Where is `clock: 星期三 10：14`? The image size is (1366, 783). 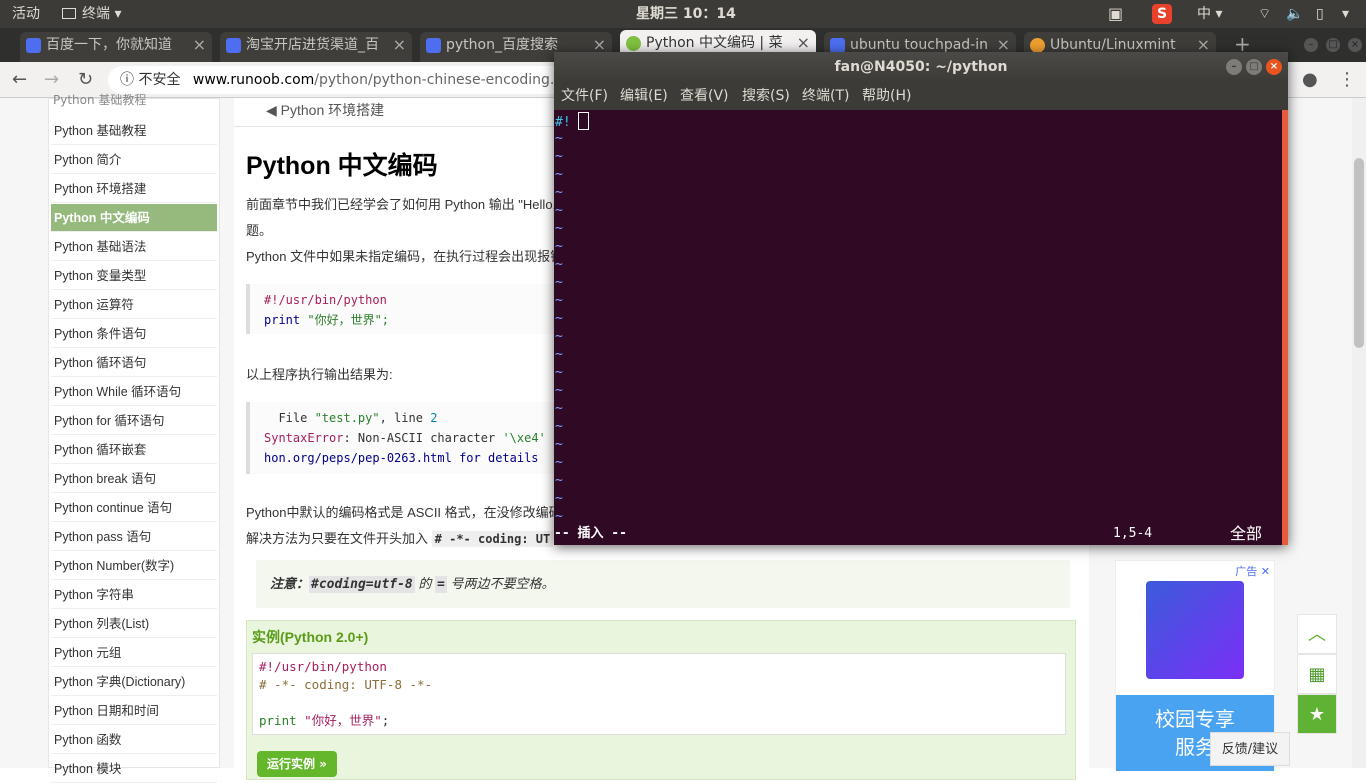 clock: 星期三 10：14 is located at coordinates (686, 14).